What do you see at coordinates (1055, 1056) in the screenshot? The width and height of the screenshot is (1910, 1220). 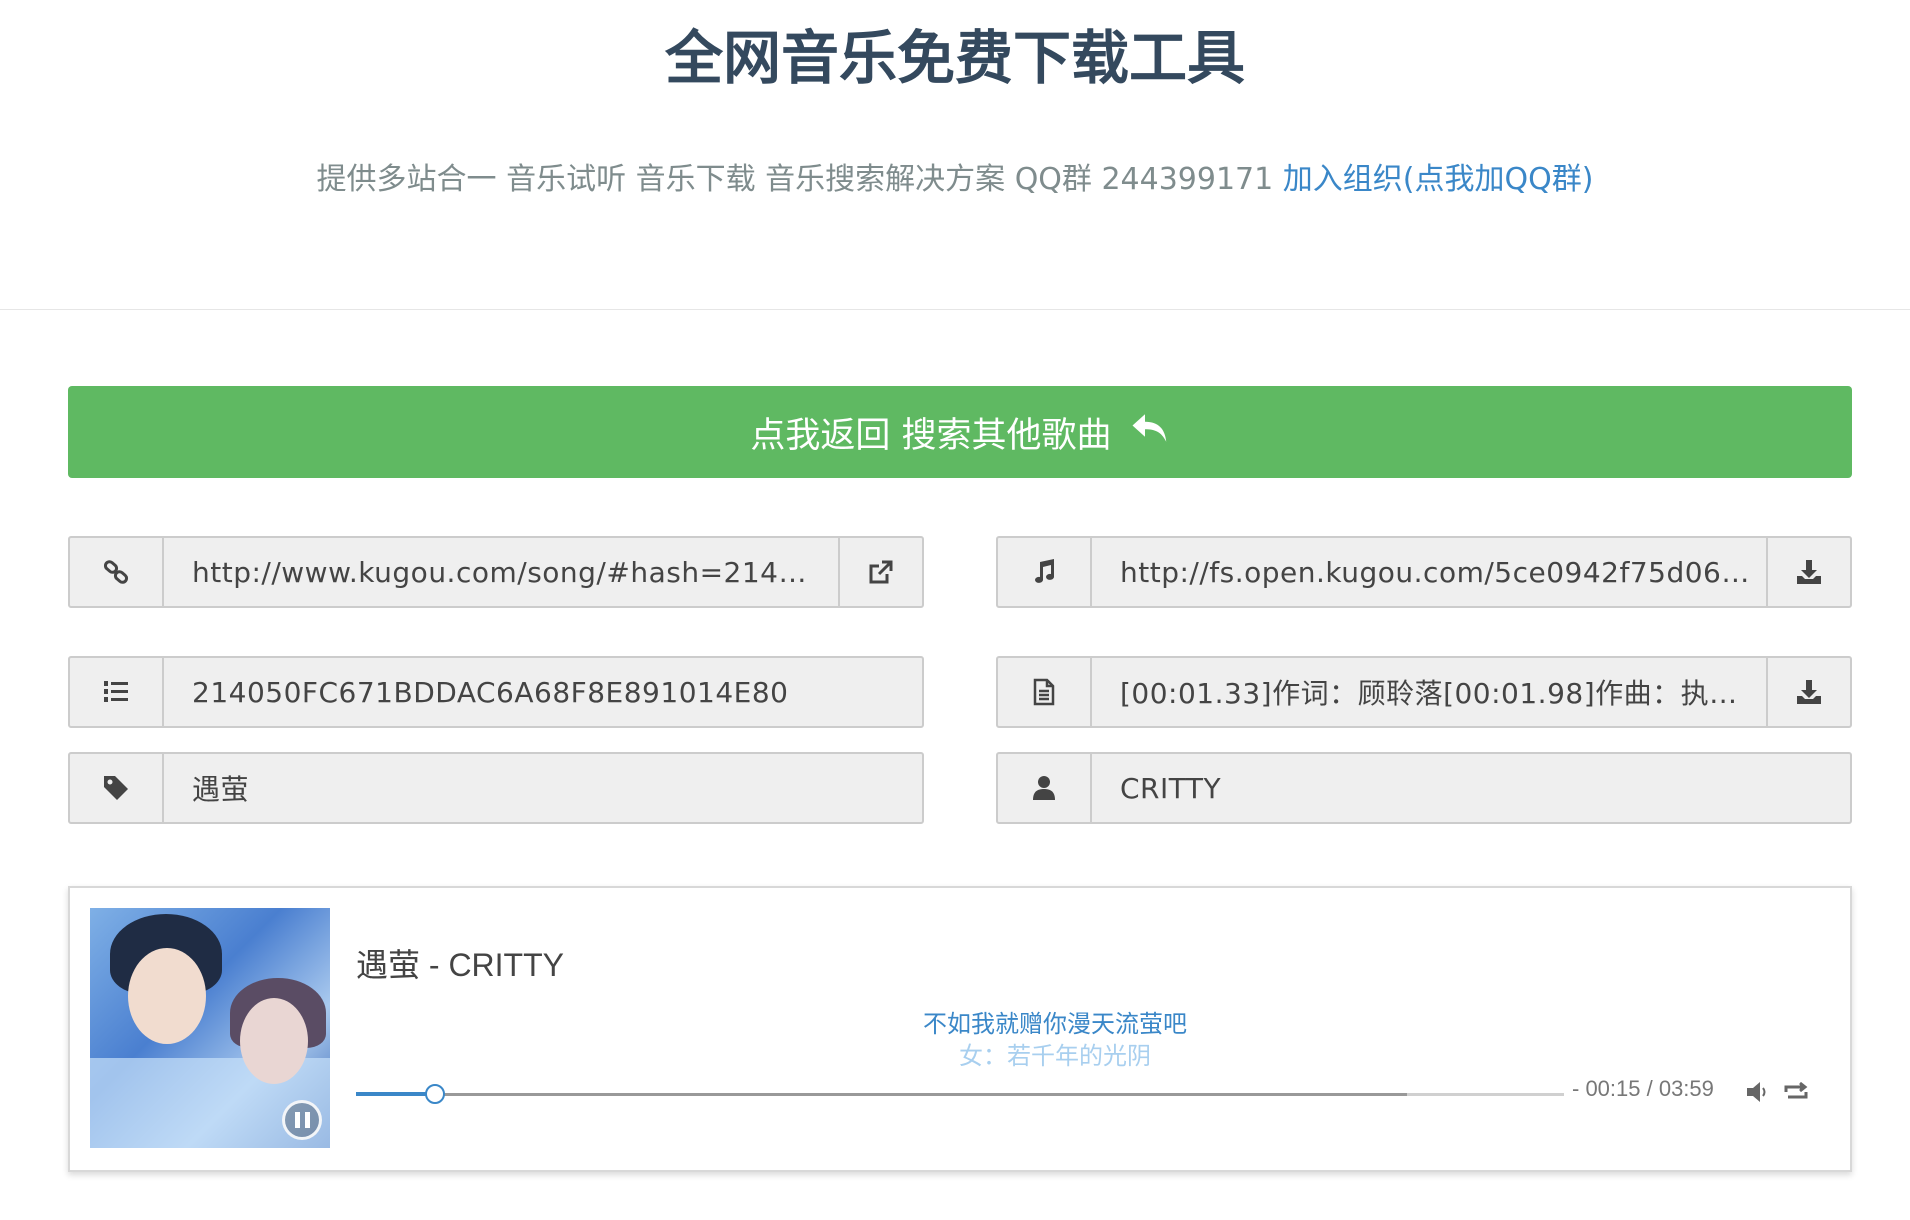 I see `lyric-next-line: 女：若千年的光阴` at bounding box center [1055, 1056].